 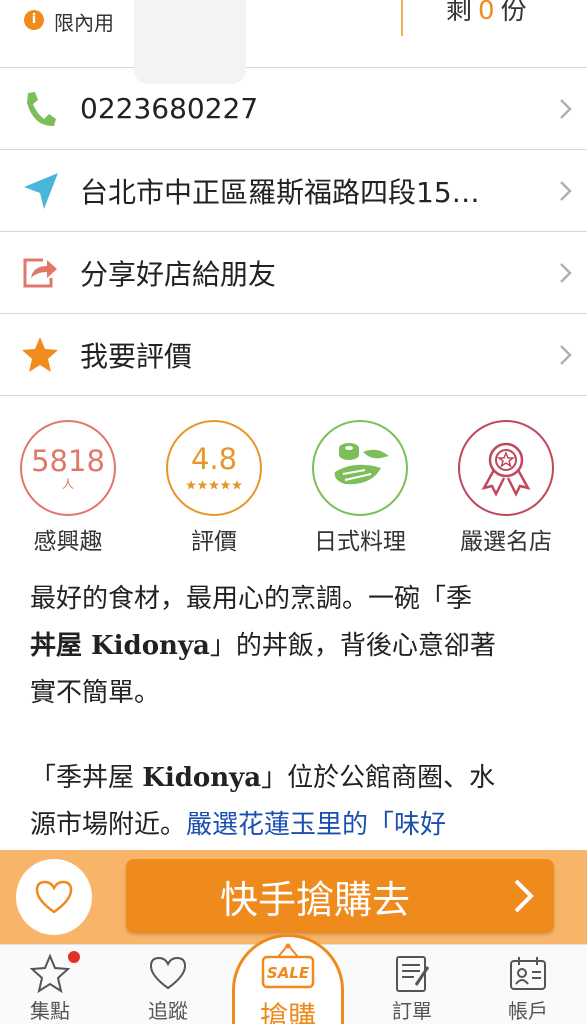 I want to click on sale-sign-icon: SALE, so click(x=288, y=966).